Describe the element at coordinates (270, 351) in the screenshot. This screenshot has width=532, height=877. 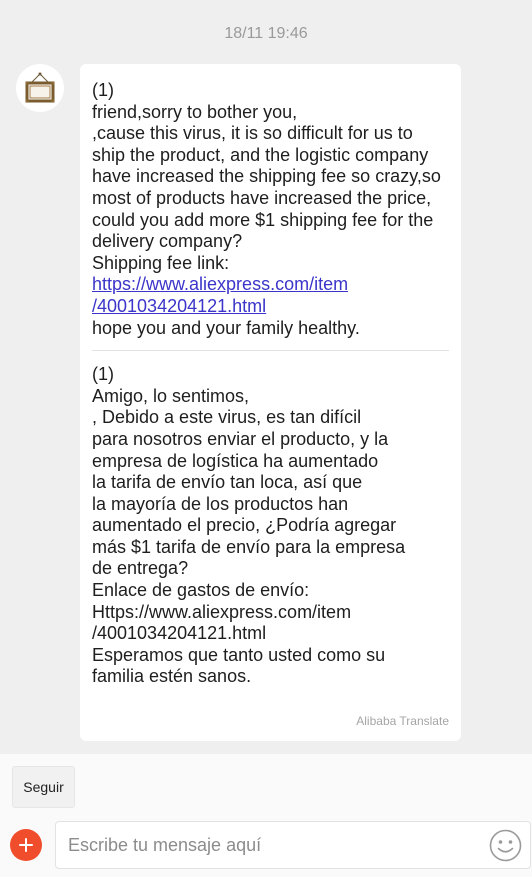
I see `translation-divider` at that location.